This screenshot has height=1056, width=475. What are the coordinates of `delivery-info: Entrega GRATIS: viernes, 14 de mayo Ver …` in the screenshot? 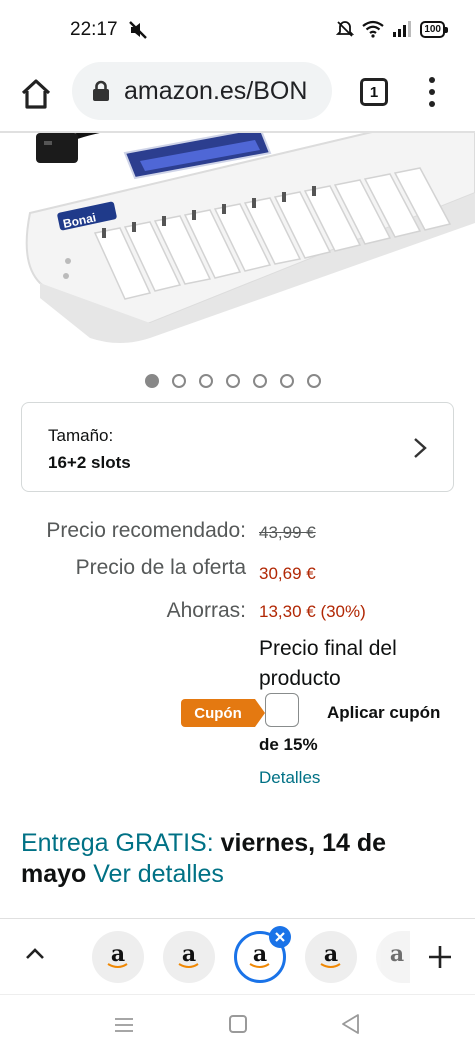 It's located at (231, 859).